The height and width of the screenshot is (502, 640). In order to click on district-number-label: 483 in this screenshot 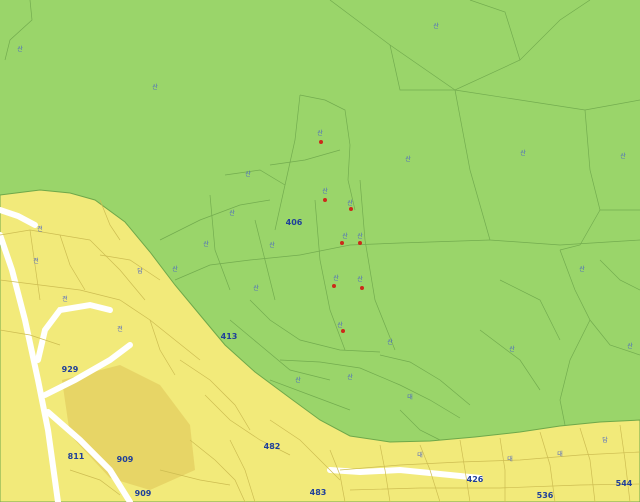, I will do `click(318, 492)`.